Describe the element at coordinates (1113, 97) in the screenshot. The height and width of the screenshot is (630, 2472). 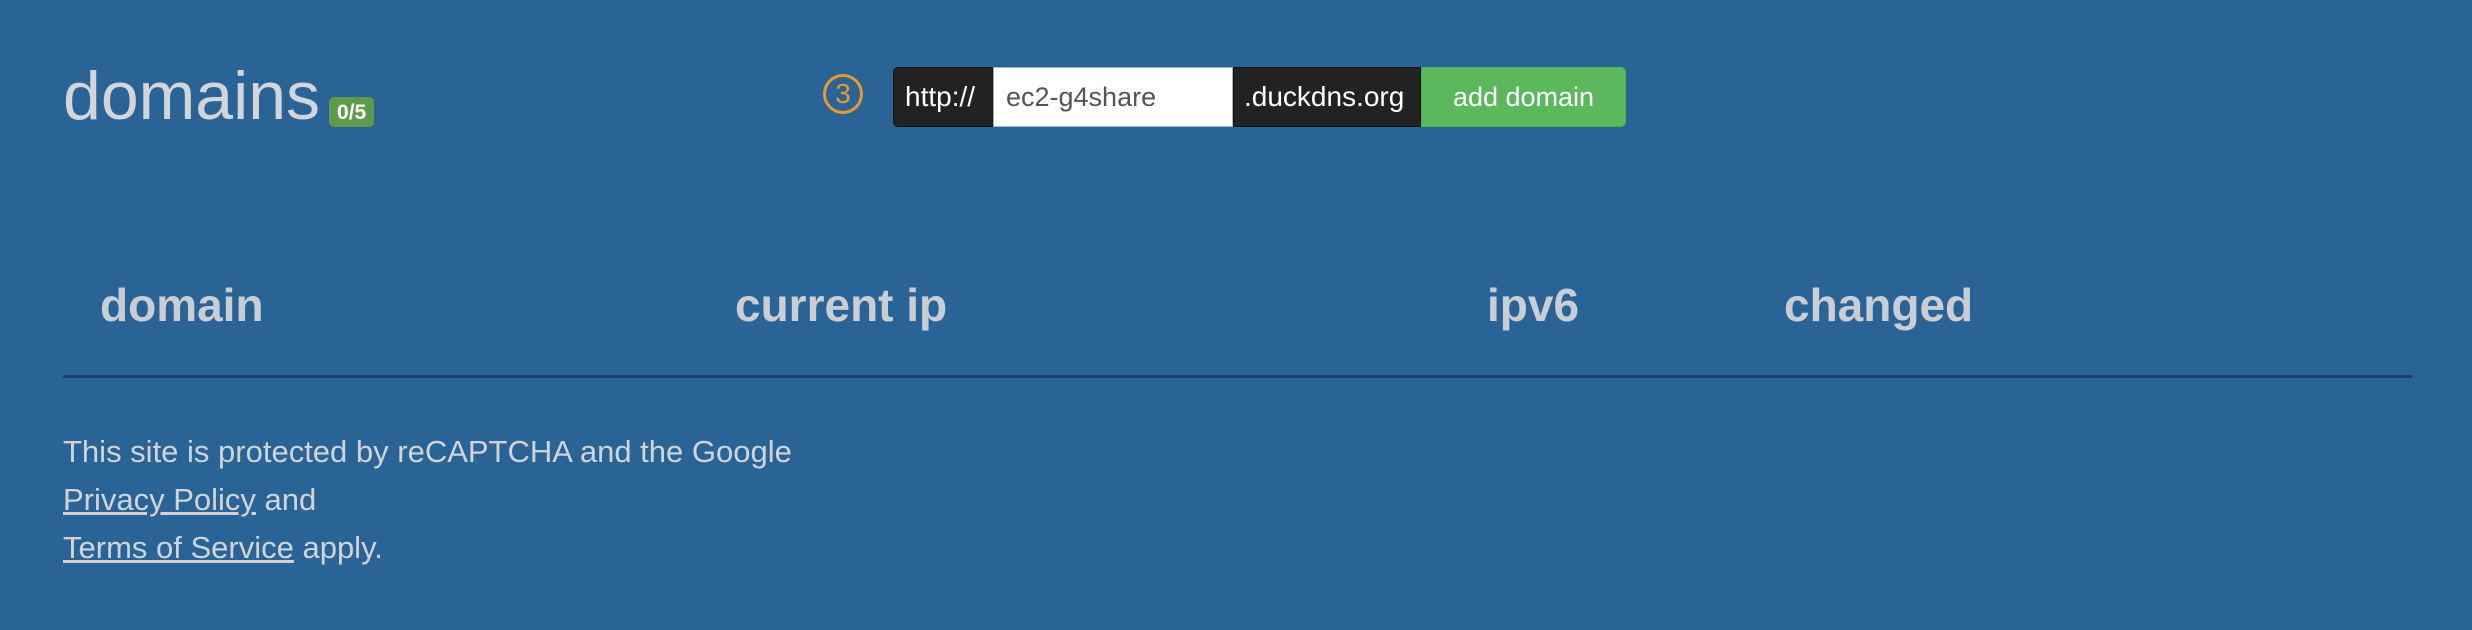
I see `subdomain-input` at that location.